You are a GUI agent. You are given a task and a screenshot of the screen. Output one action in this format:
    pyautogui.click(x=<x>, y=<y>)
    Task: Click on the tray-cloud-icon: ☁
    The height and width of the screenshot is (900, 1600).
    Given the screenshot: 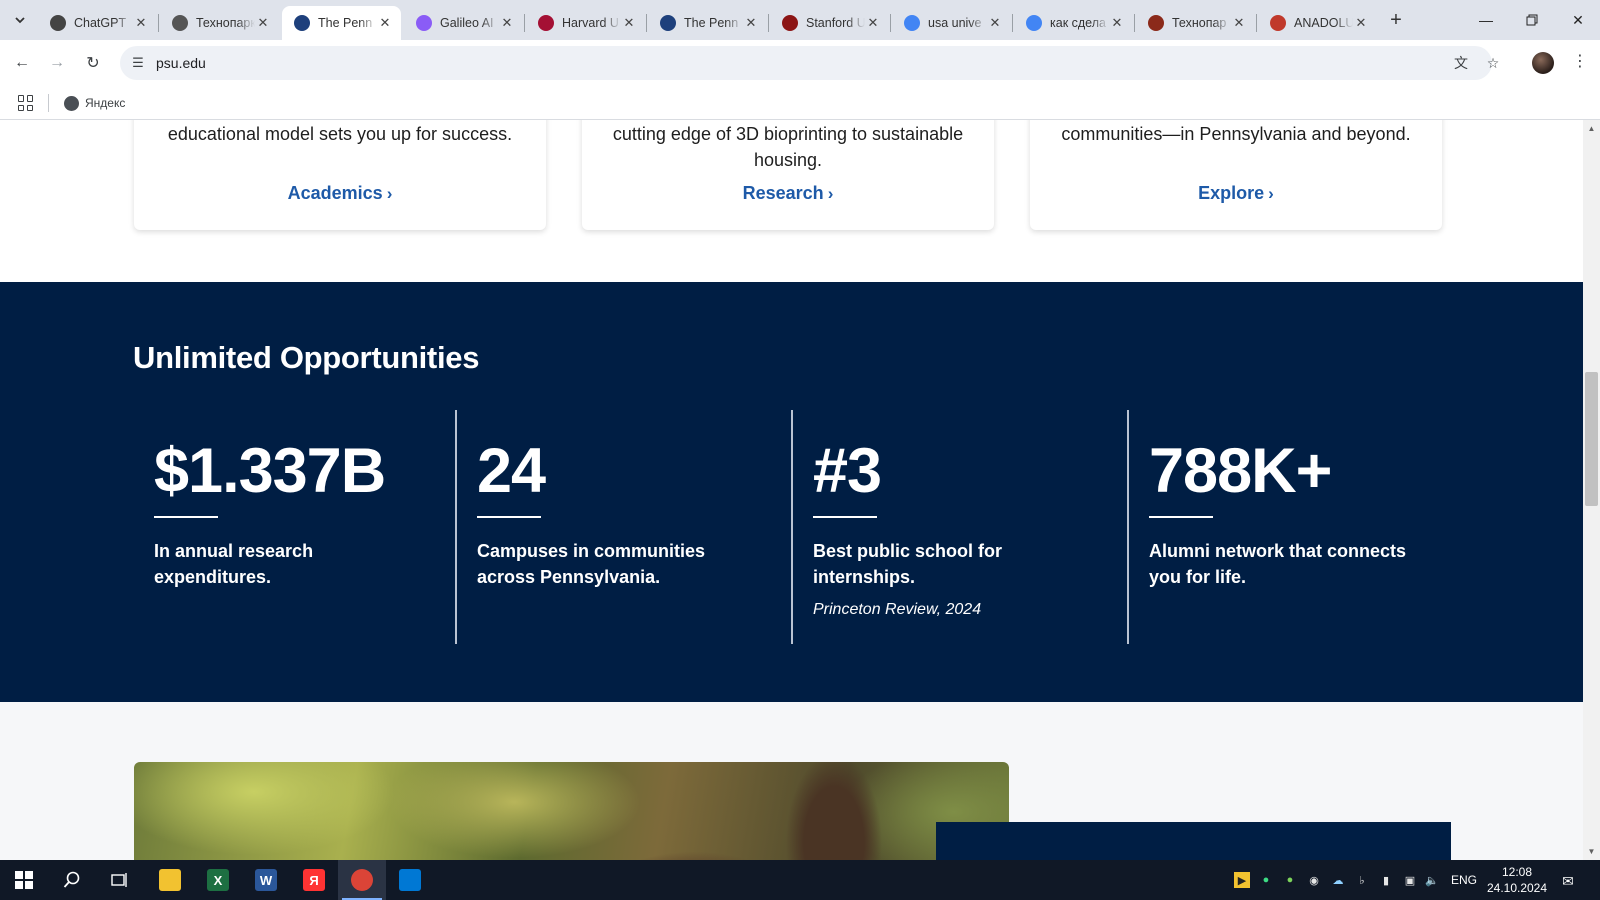 What is the action you would take?
    pyautogui.click(x=1338, y=880)
    